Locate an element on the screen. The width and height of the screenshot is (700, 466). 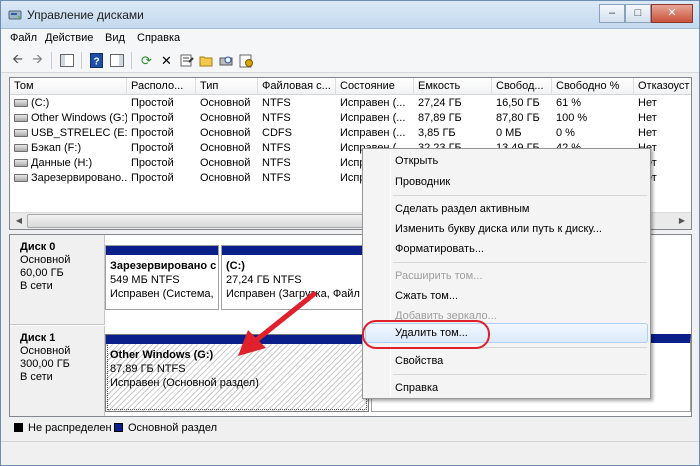
disk-0-info: Диск 0 Основной 60,00 ГБ В сети is located at coordinates (57, 280).